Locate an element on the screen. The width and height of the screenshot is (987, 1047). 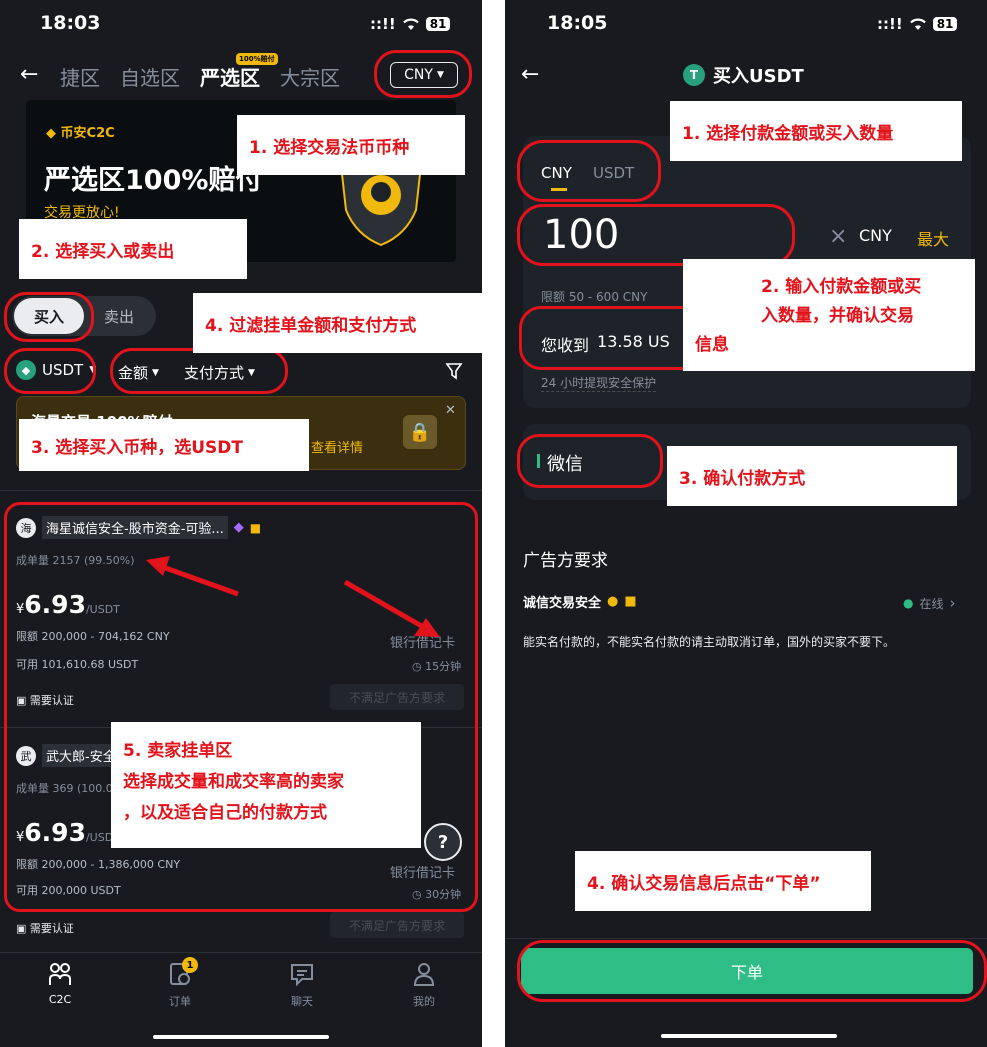
chevron-right-icon: › is located at coordinates (952, 603).